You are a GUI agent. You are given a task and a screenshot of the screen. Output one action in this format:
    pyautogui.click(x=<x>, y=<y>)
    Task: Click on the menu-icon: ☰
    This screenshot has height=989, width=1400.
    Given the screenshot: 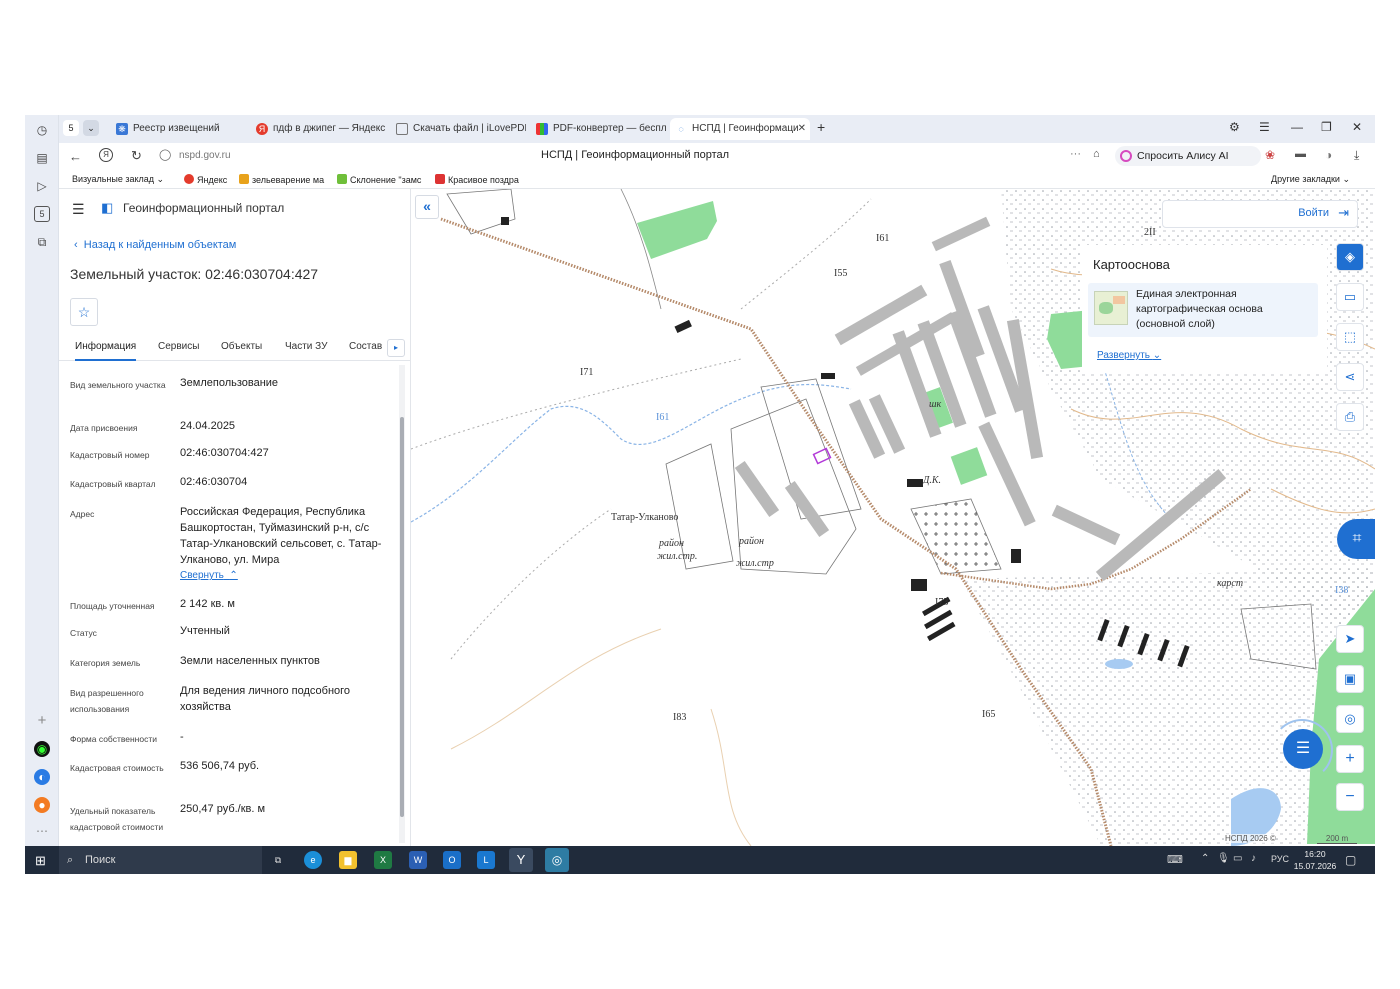 What is the action you would take?
    pyautogui.click(x=1264, y=127)
    